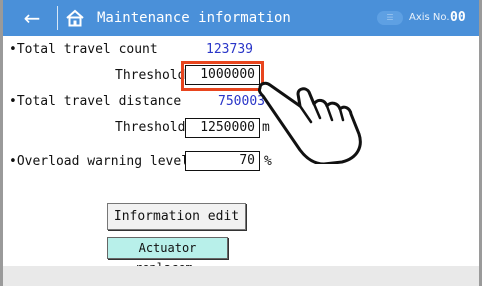 Image resolution: width=482 pixels, height=286 pixels. Describe the element at coordinates (150, 127) in the screenshot. I see `distance-threshold-label: Threshold` at that location.